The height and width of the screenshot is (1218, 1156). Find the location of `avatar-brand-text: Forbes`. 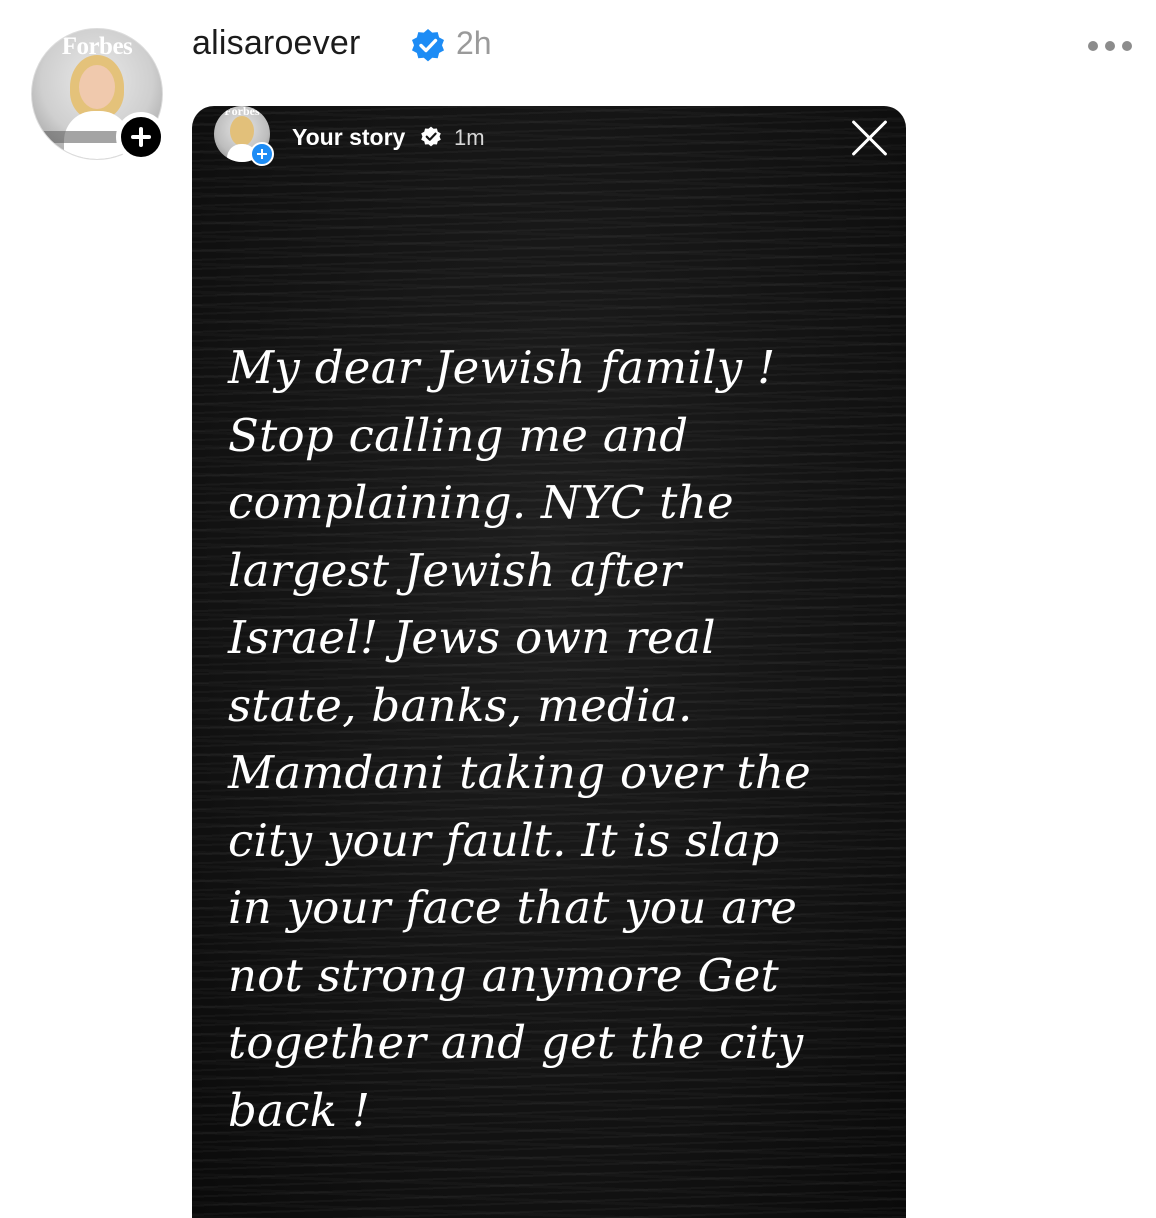

avatar-brand-text: Forbes is located at coordinates (97, 46).